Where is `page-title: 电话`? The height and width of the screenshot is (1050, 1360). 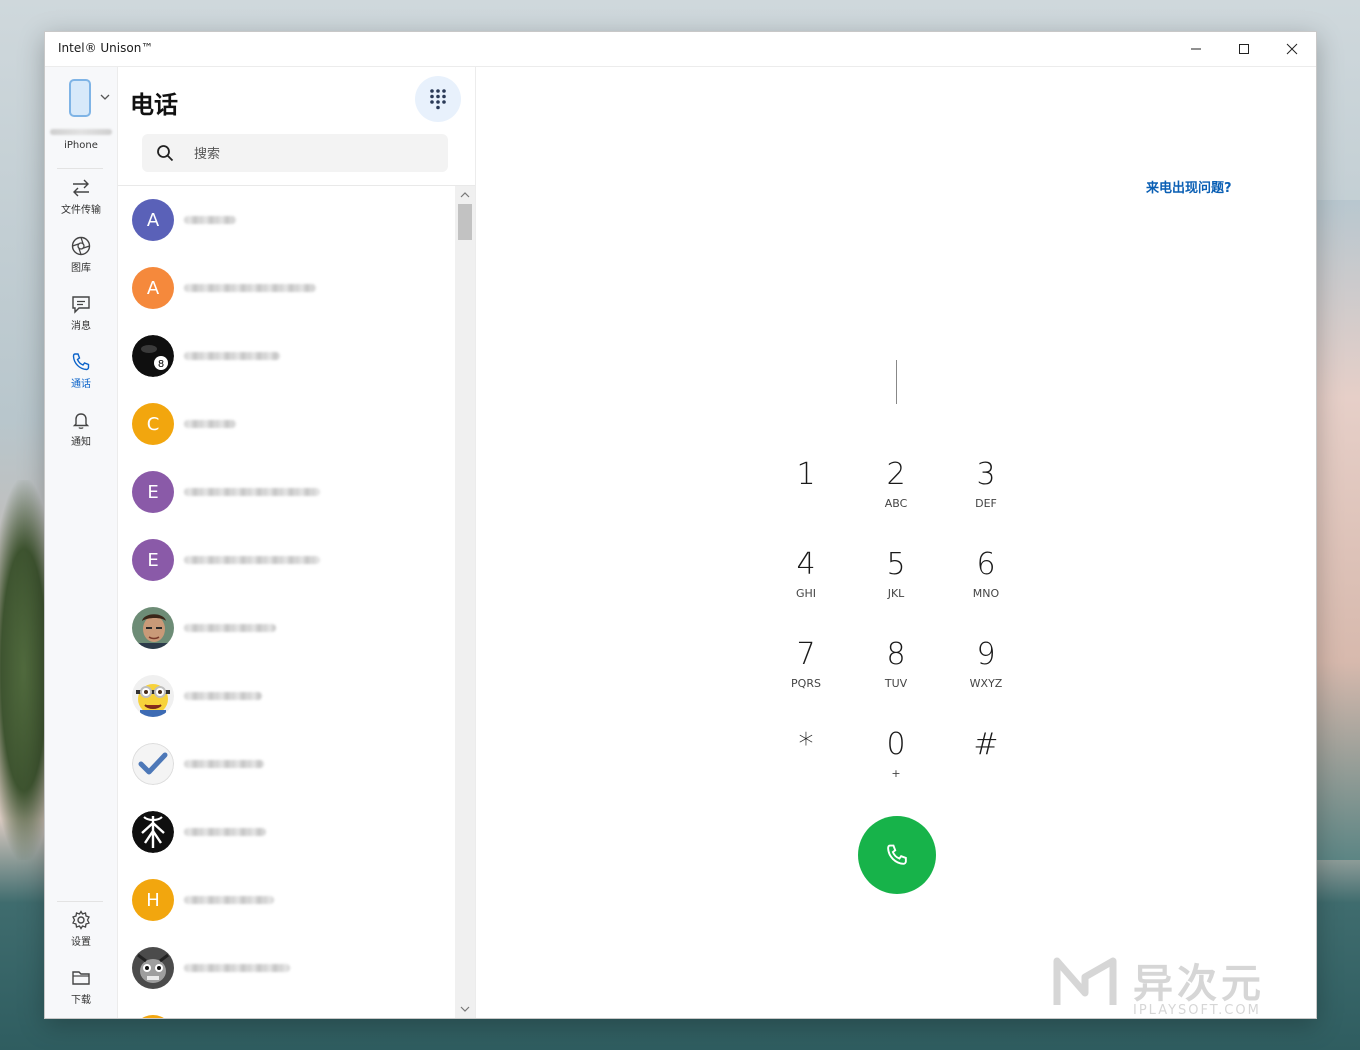 page-title: 电话 is located at coordinates (154, 105).